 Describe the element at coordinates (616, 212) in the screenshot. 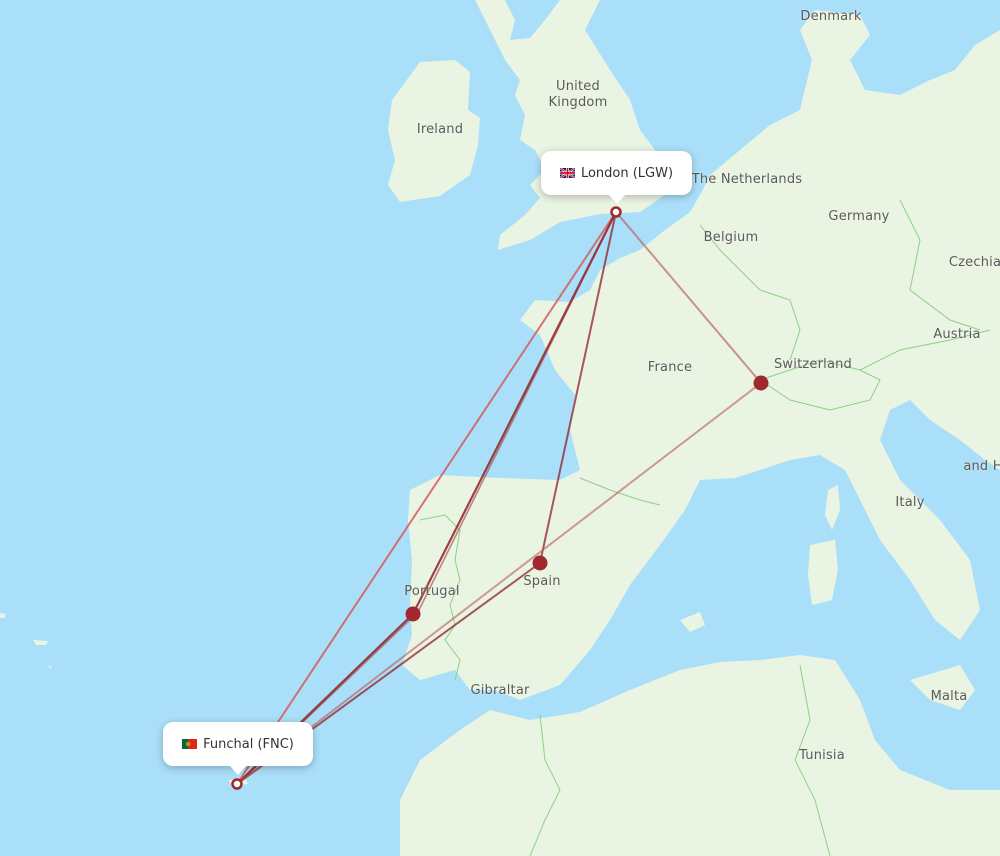

I see `origin-marker-lgw` at that location.